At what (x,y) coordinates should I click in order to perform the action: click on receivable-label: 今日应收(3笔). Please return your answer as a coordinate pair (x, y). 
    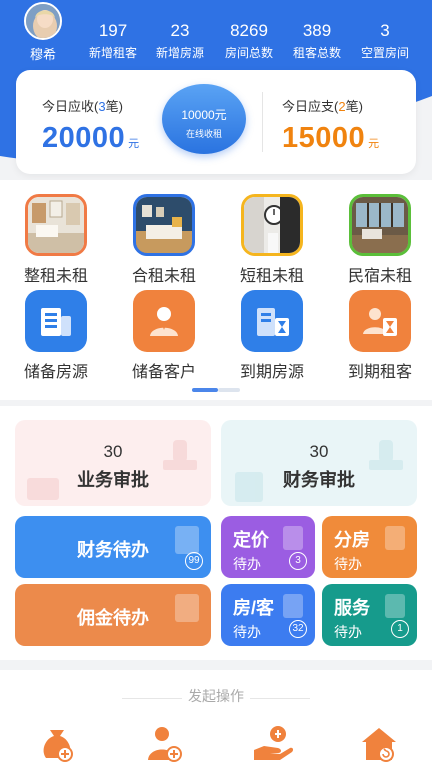
    Looking at the image, I should click on (82, 105).